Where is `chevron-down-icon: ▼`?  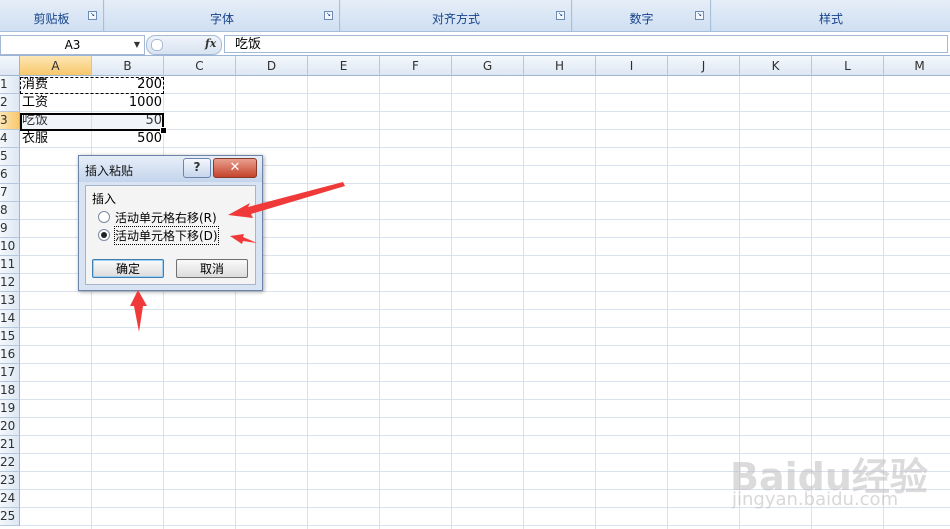 chevron-down-icon: ▼ is located at coordinates (137, 45).